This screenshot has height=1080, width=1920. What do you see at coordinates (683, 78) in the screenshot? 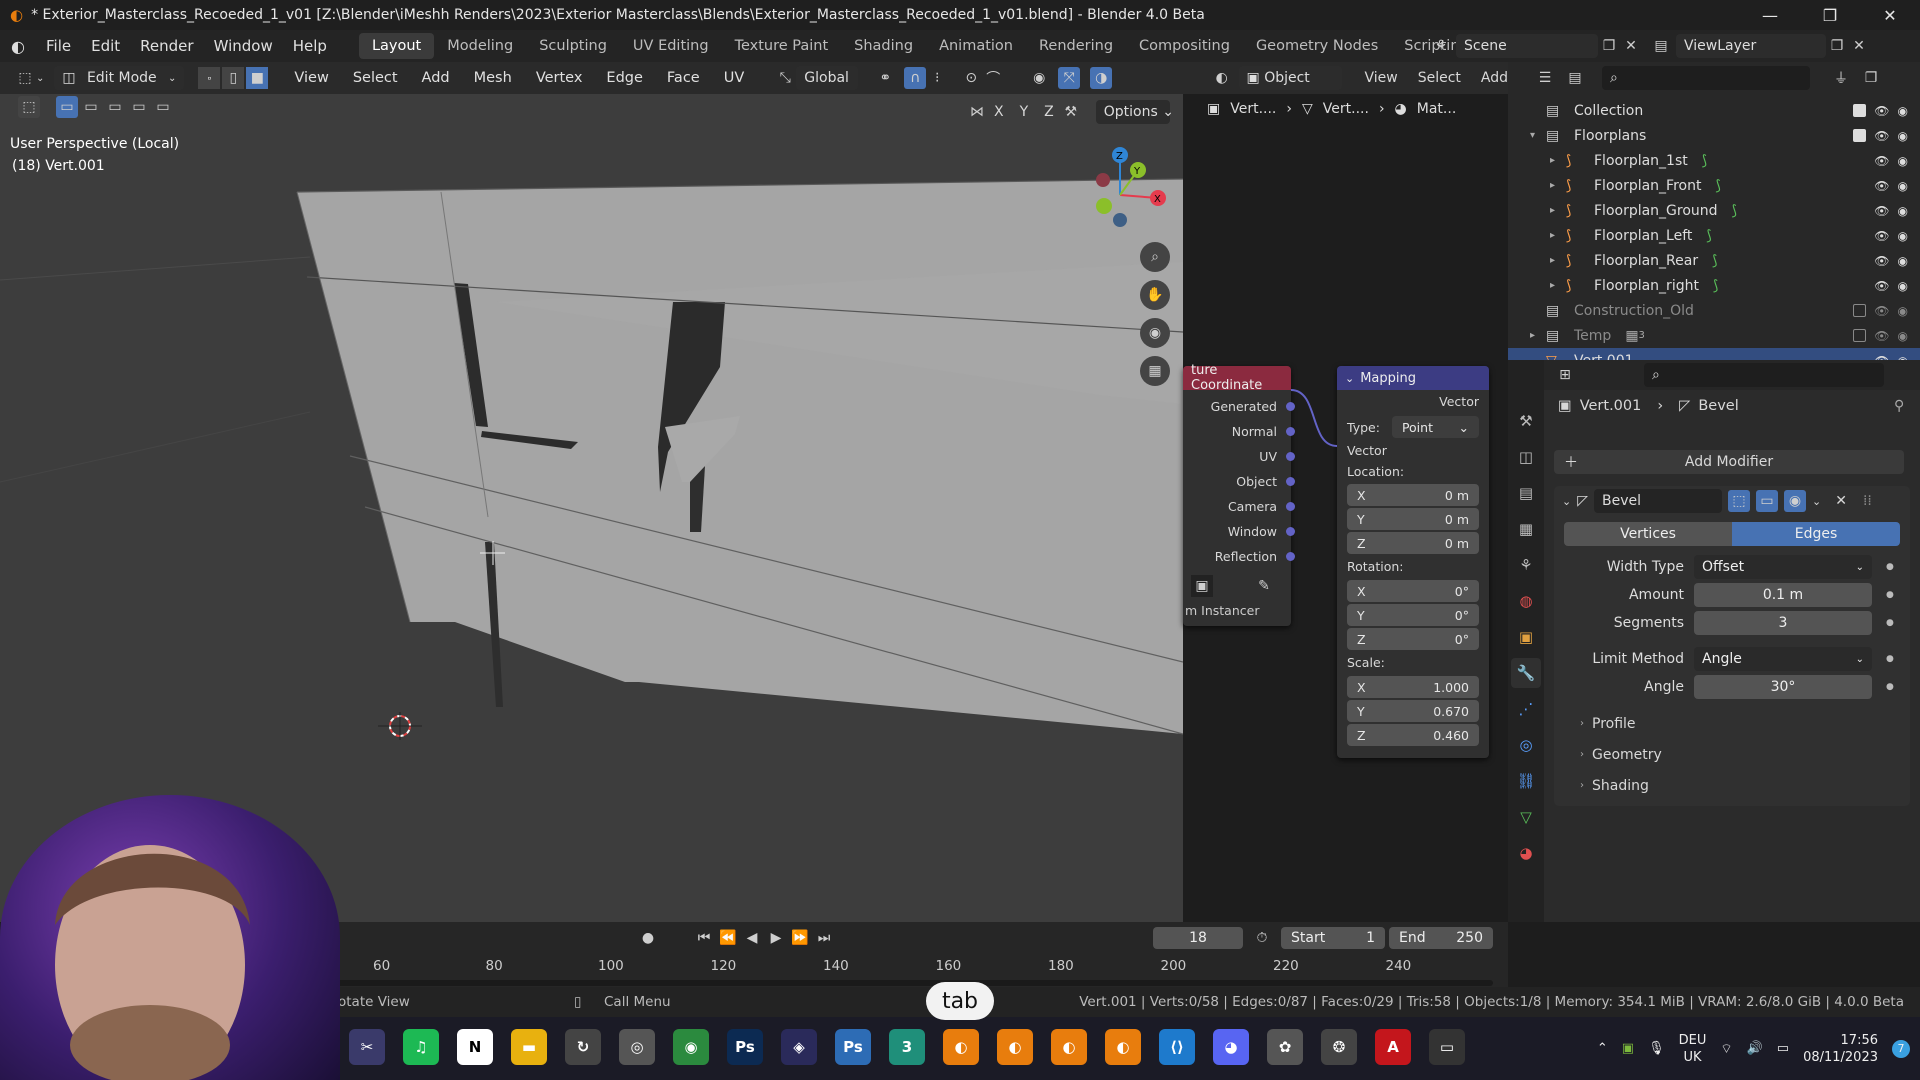
I see `viewport-menu-face: Face` at bounding box center [683, 78].